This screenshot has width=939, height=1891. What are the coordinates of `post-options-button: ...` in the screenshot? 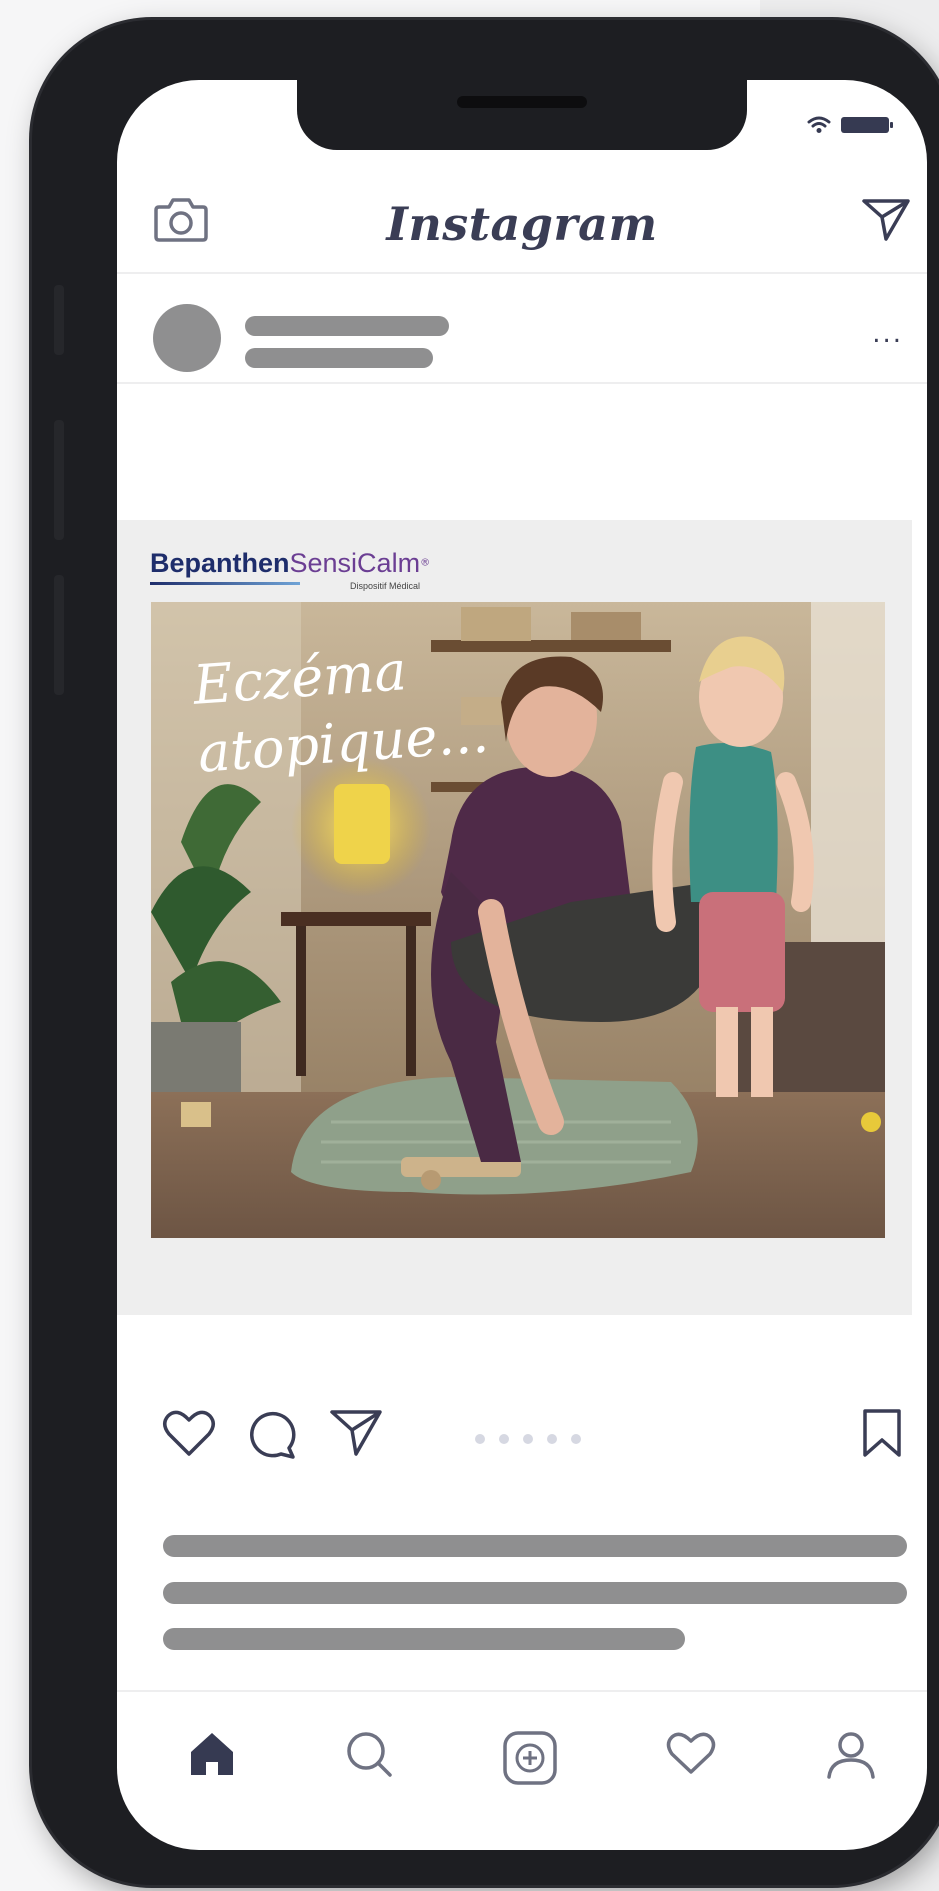 It's located at (887, 334).